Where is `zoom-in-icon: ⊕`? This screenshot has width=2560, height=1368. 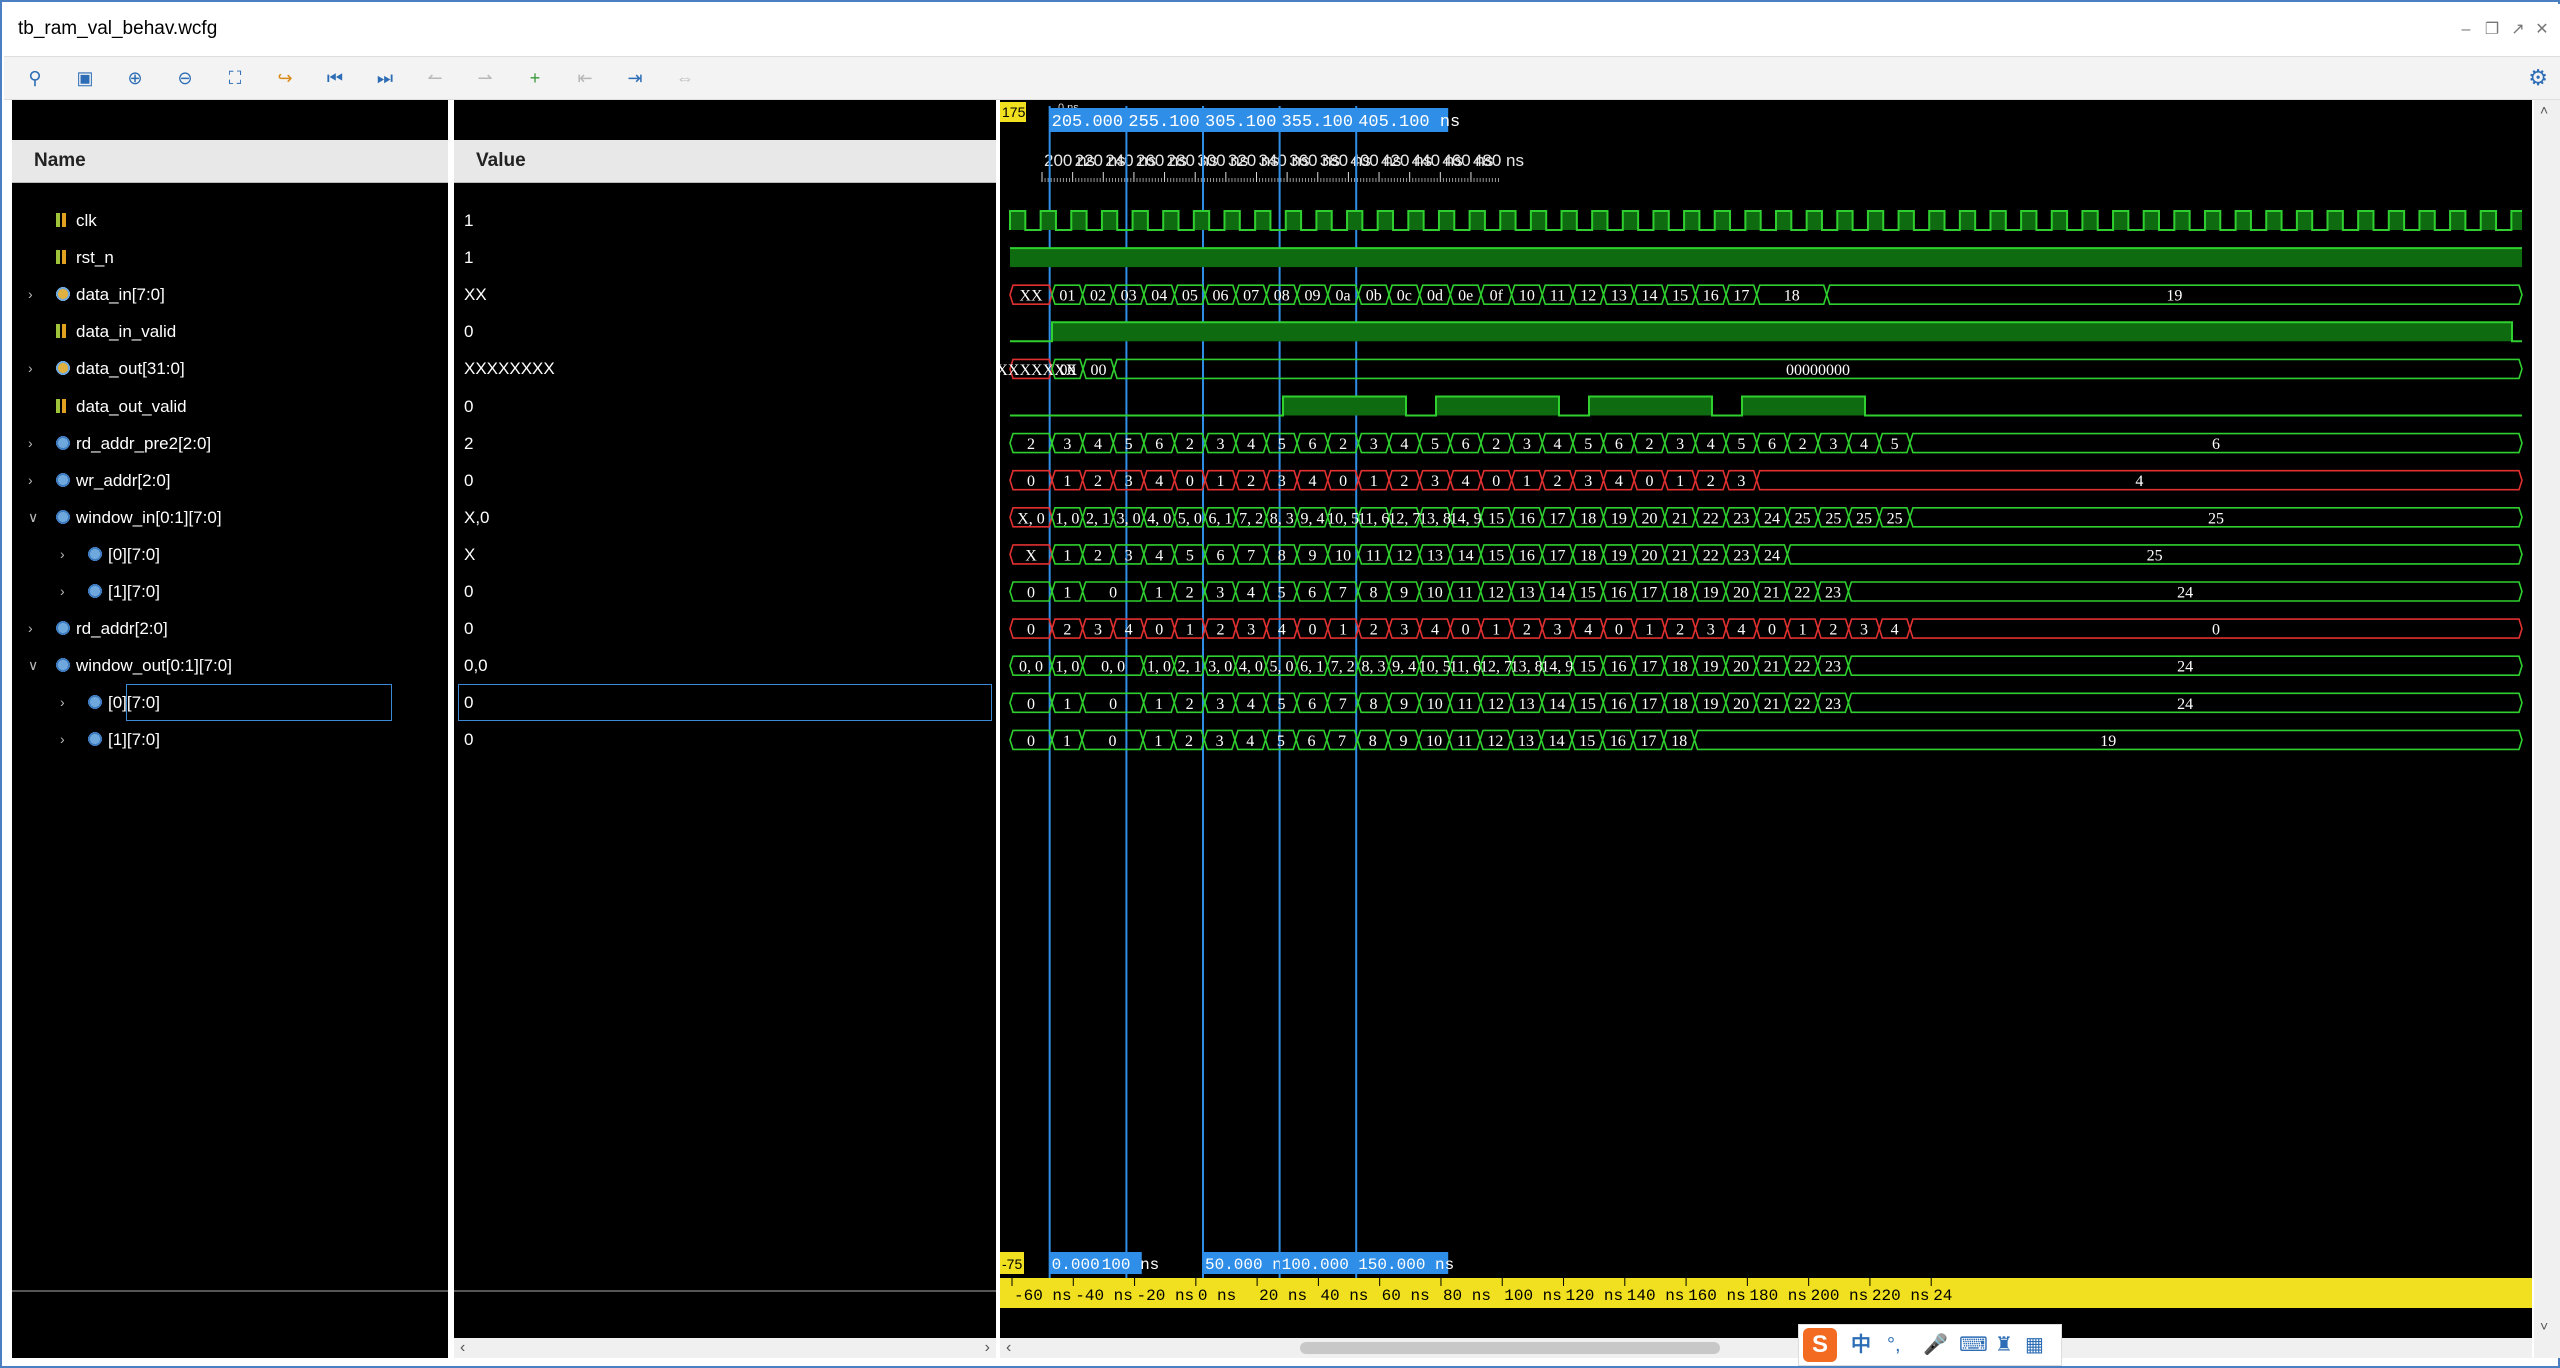 zoom-in-icon: ⊕ is located at coordinates (135, 78).